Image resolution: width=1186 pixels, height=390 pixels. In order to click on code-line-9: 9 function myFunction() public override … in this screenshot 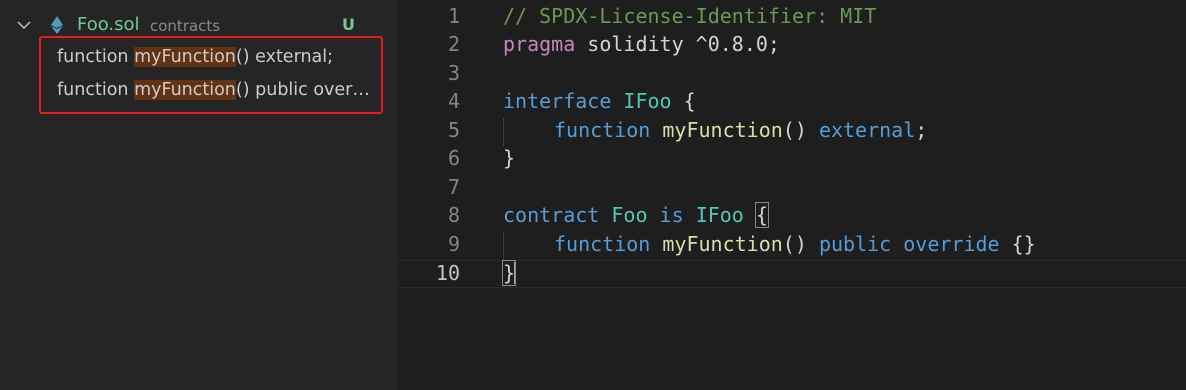, I will do `click(791, 246)`.